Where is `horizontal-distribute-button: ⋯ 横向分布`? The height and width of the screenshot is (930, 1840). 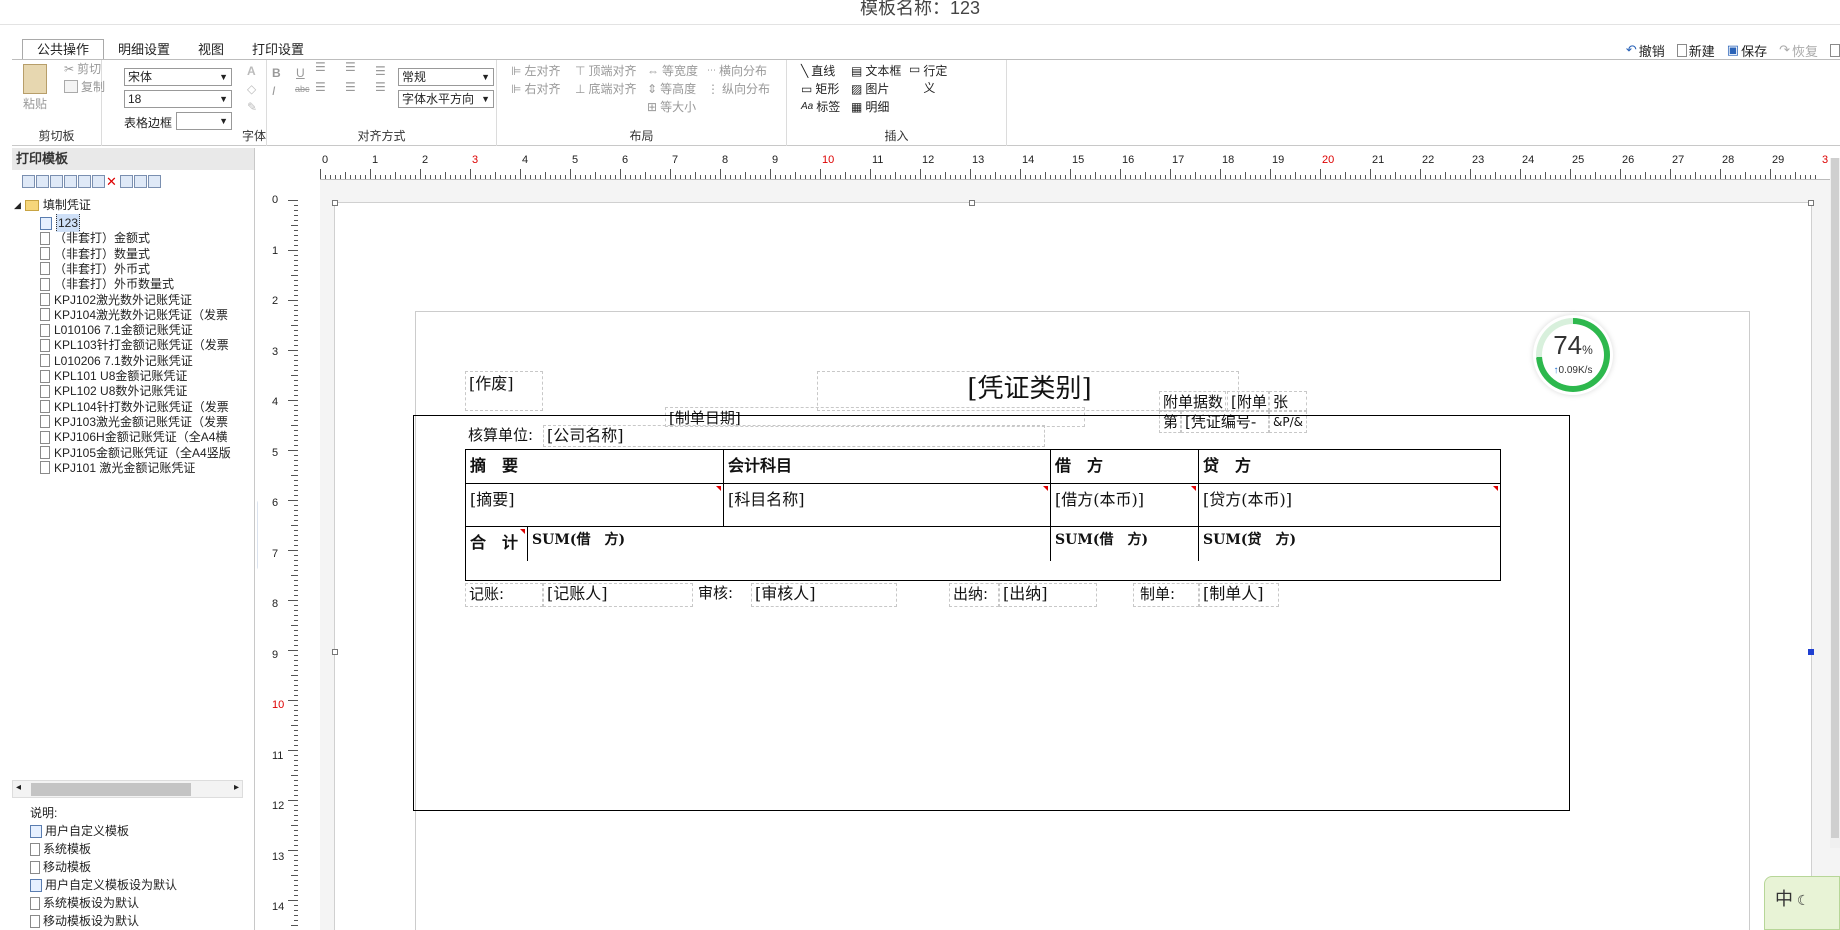 horizontal-distribute-button: ⋯ 横向分布 is located at coordinates (737, 70).